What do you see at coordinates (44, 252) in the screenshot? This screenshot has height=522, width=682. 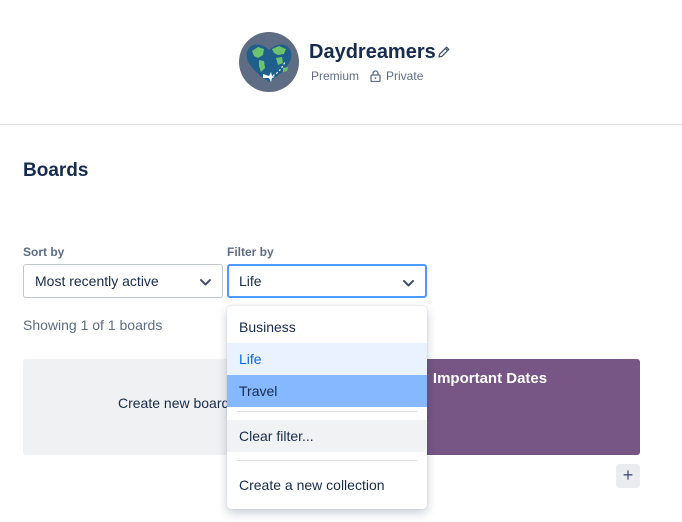 I see `sort-by-label: Sort by` at bounding box center [44, 252].